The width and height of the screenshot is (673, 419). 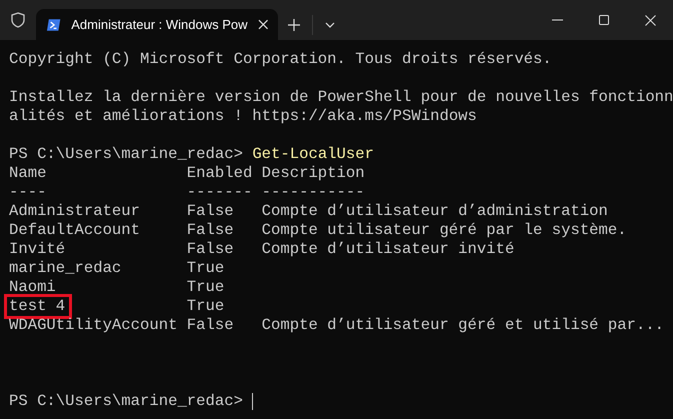 What do you see at coordinates (313, 192) in the screenshot?
I see `column-rule: -----------` at bounding box center [313, 192].